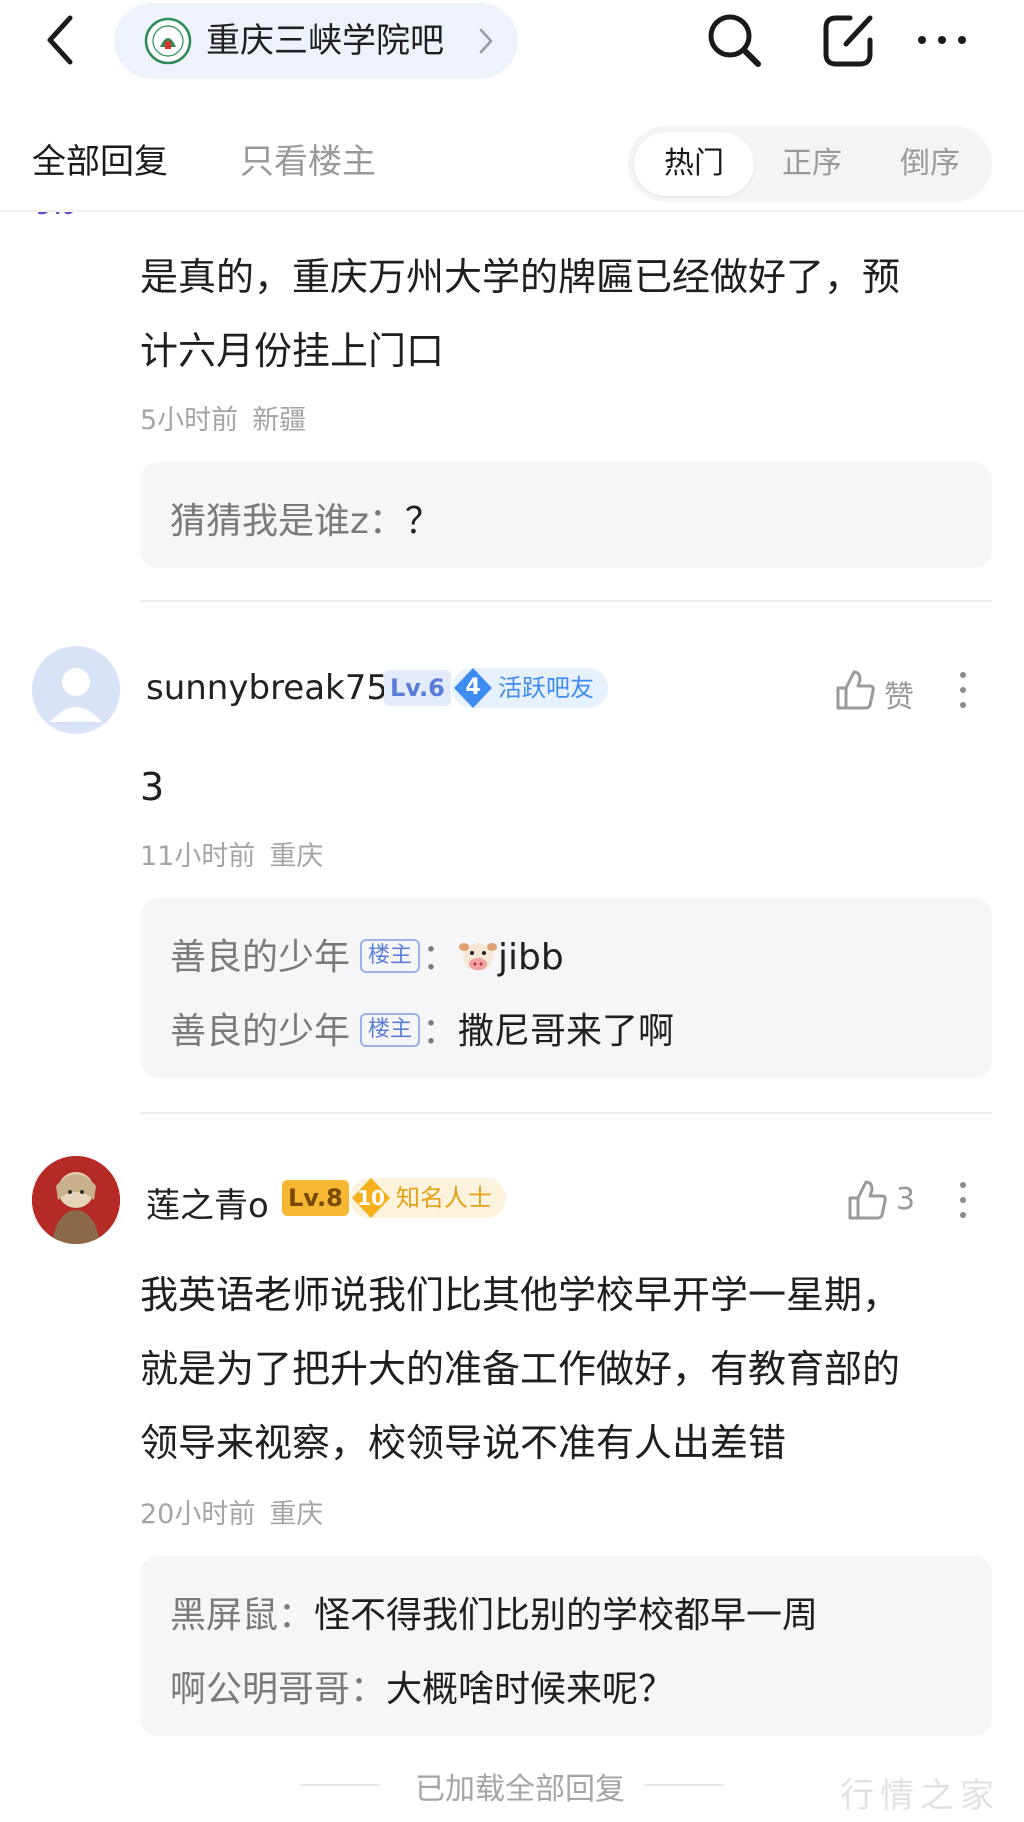 The image size is (1024, 1822). What do you see at coordinates (463, 1443) in the screenshot?
I see `content-line: 领导来视察，校领导说不准有人出差错` at bounding box center [463, 1443].